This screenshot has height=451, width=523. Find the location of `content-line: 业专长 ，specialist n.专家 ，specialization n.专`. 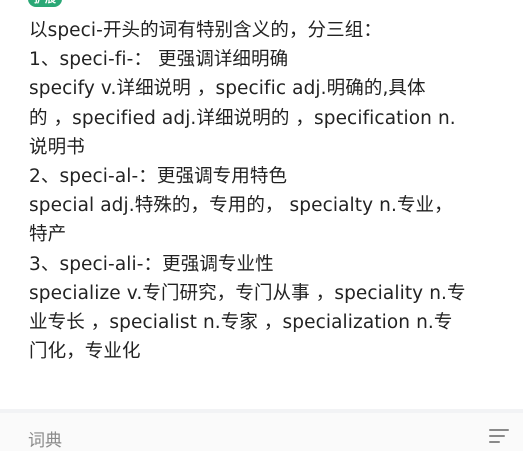

content-line: 业专长 ，specialist n.专家 ，specialization n.专 is located at coordinates (241, 323).